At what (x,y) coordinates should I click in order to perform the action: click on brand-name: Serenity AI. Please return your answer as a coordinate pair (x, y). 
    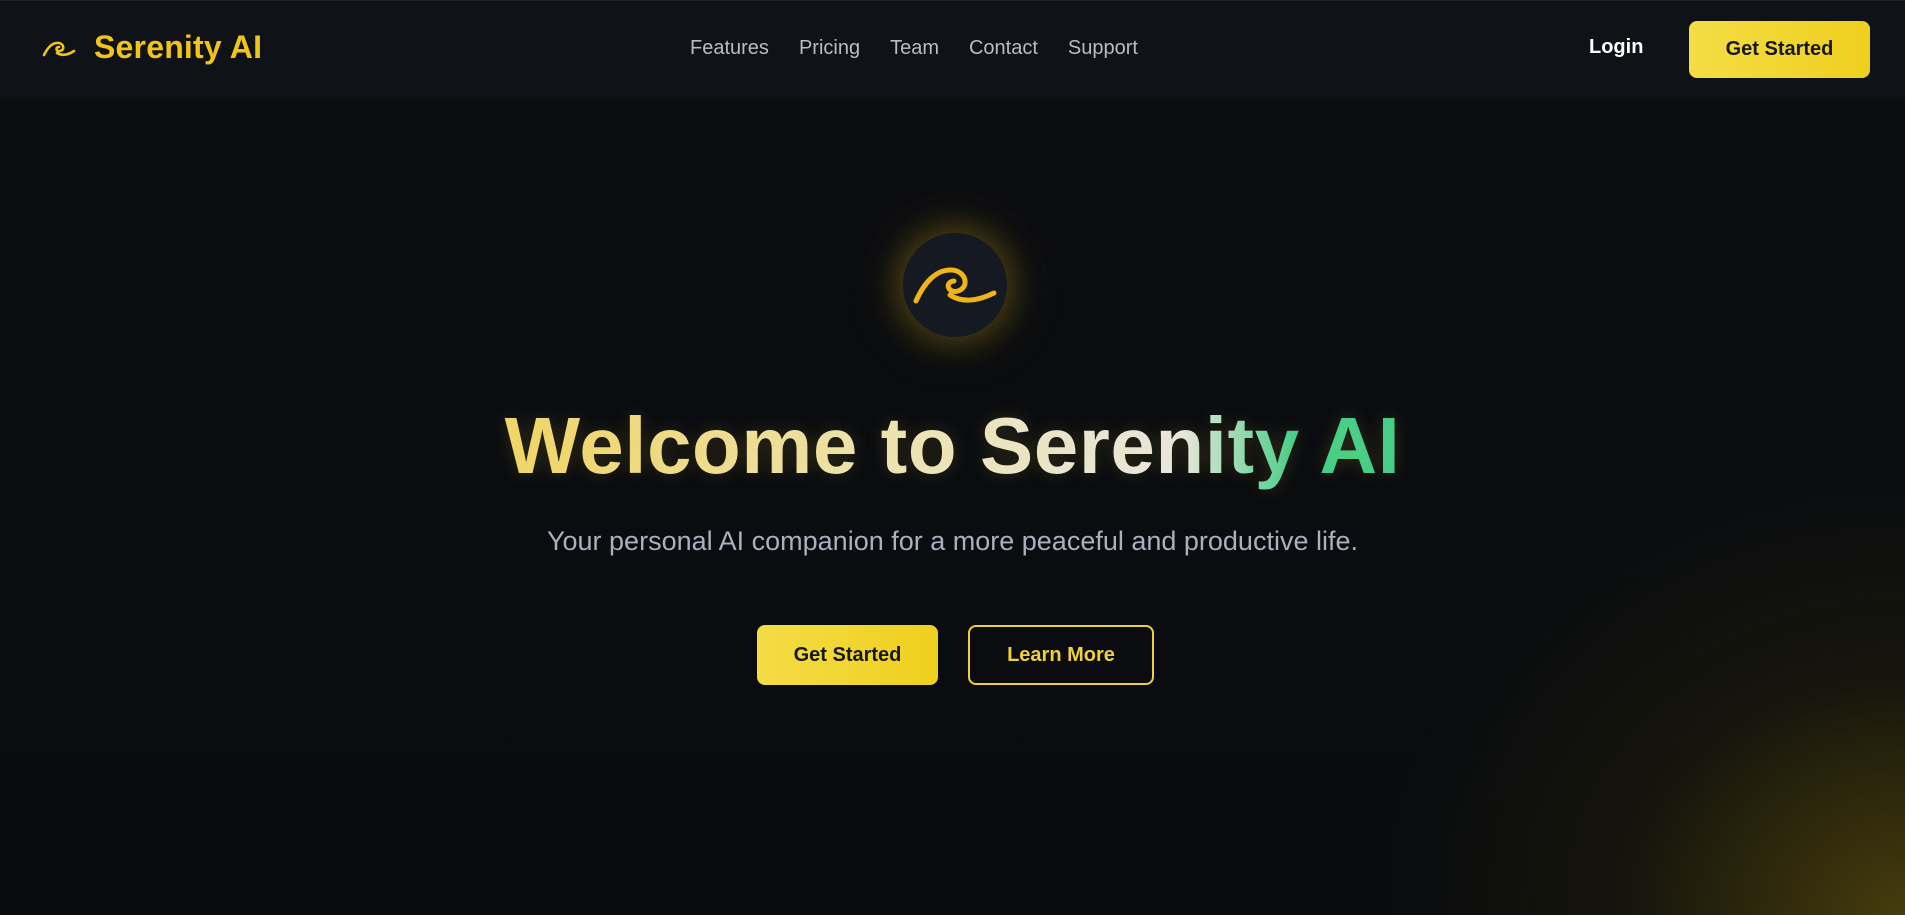
    Looking at the image, I should click on (178, 47).